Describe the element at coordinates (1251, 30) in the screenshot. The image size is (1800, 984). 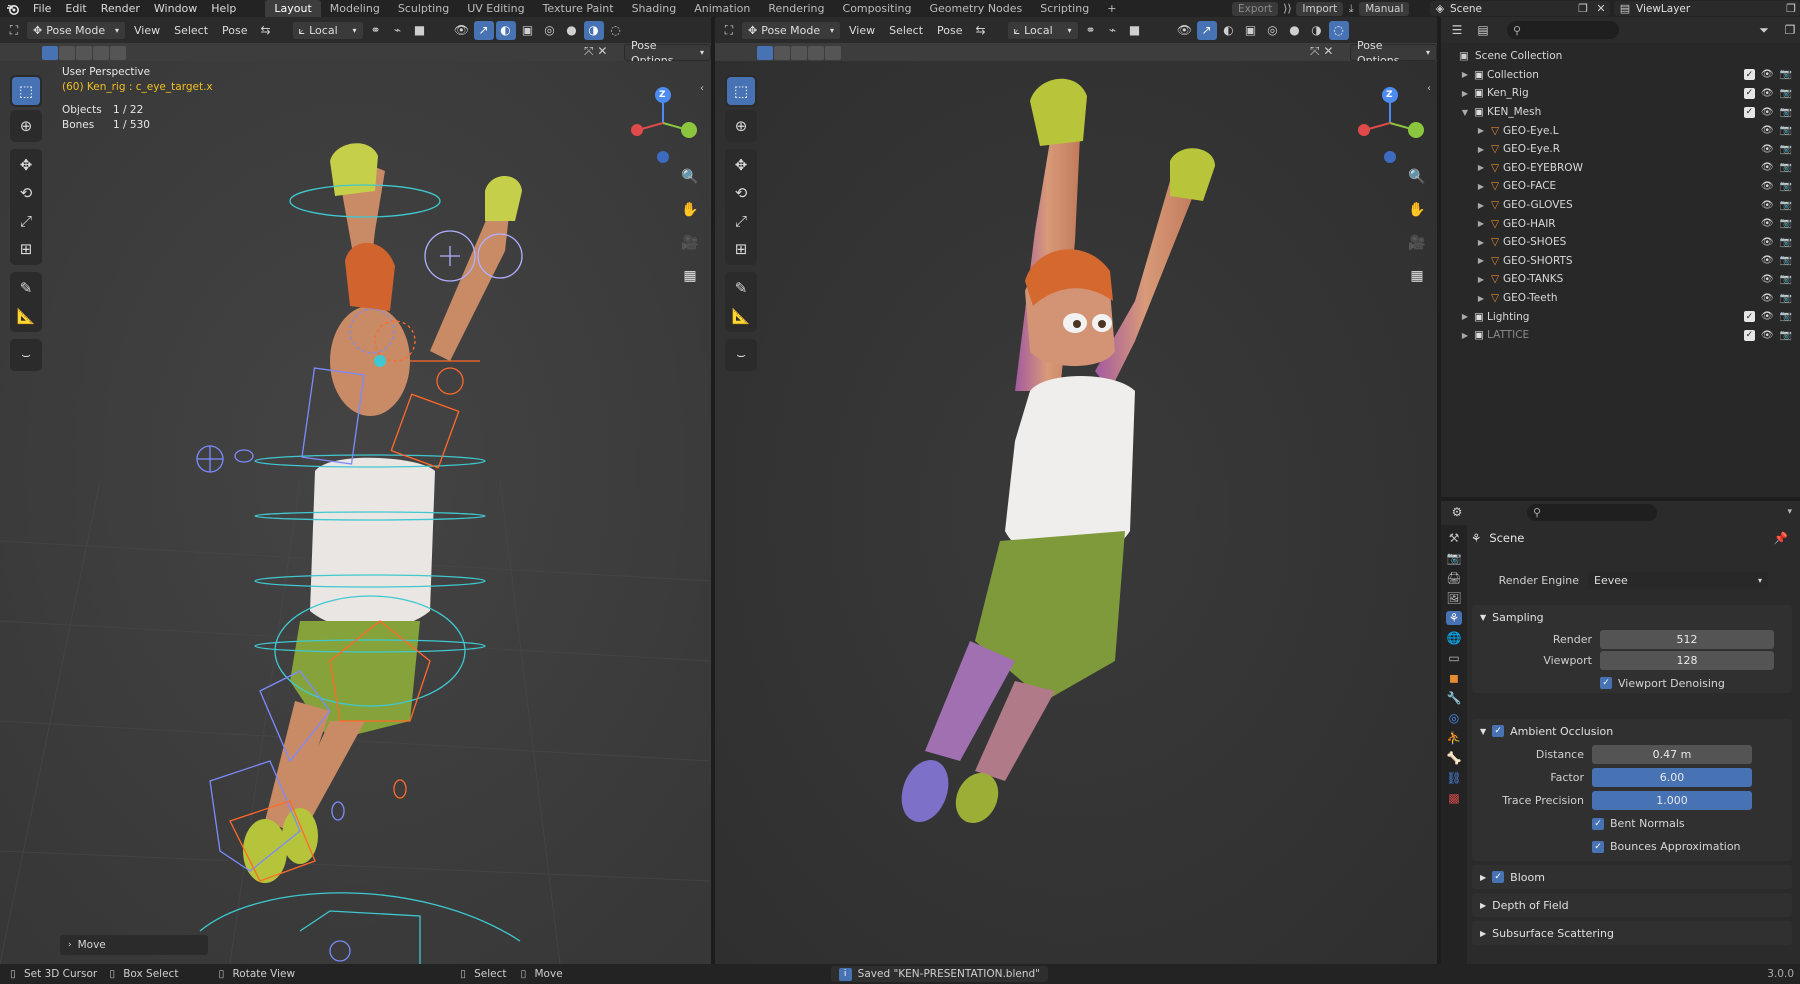
I see `right-xray-icon: ▣` at that location.